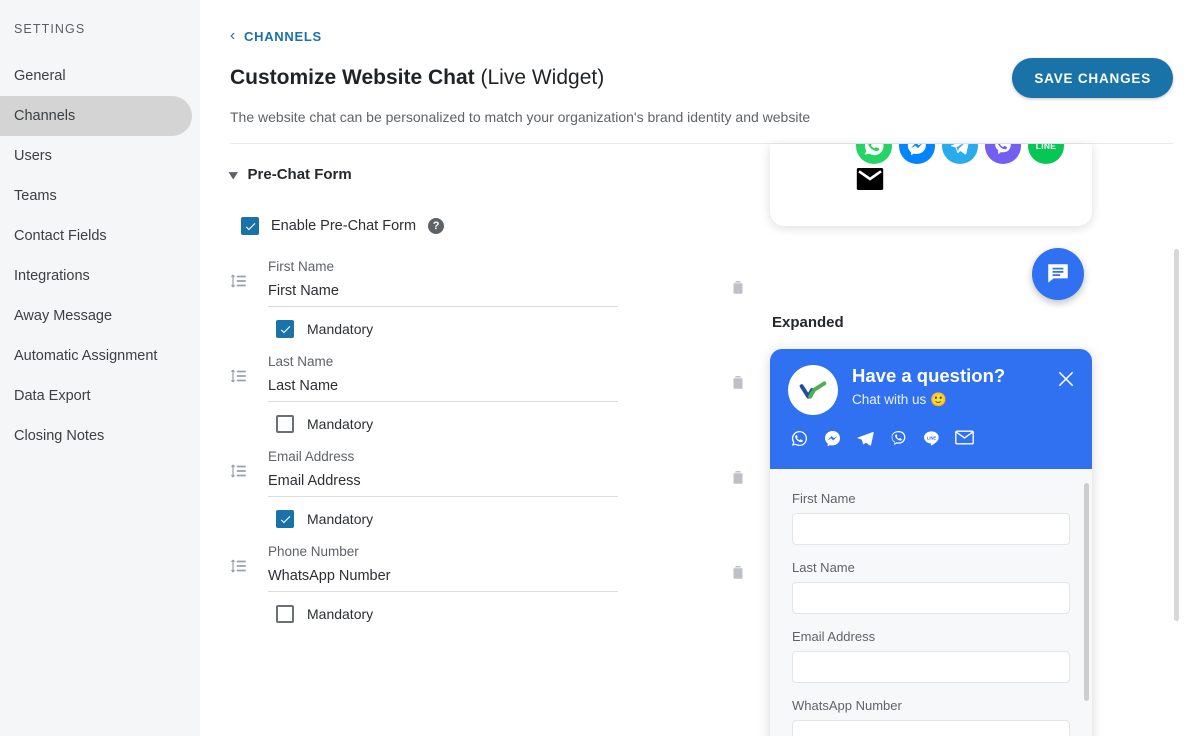 The image size is (1203, 736). What do you see at coordinates (436, 226) in the screenshot?
I see `help-icon: ?` at bounding box center [436, 226].